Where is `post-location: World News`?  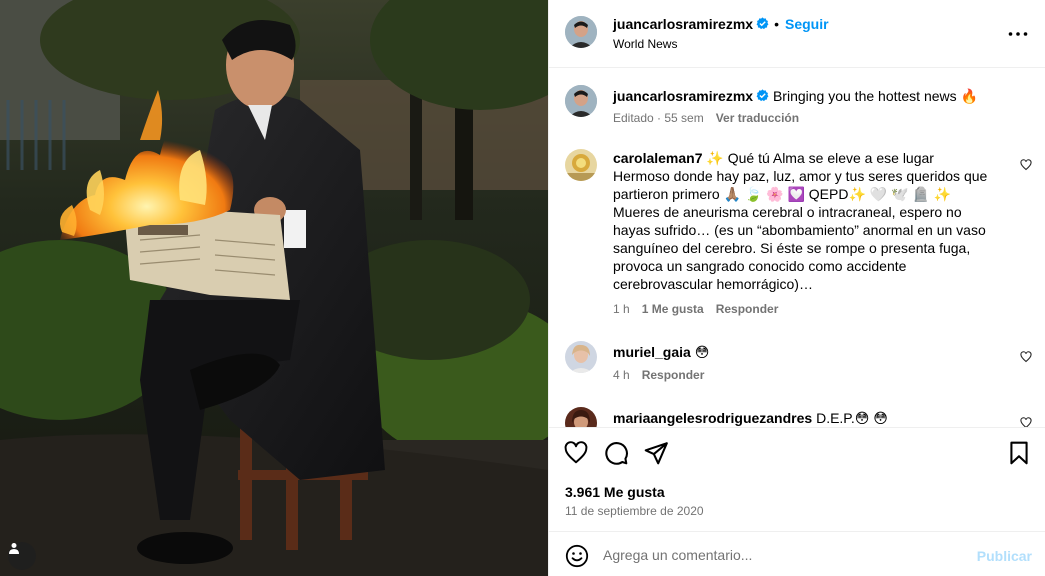 post-location: World News is located at coordinates (645, 44).